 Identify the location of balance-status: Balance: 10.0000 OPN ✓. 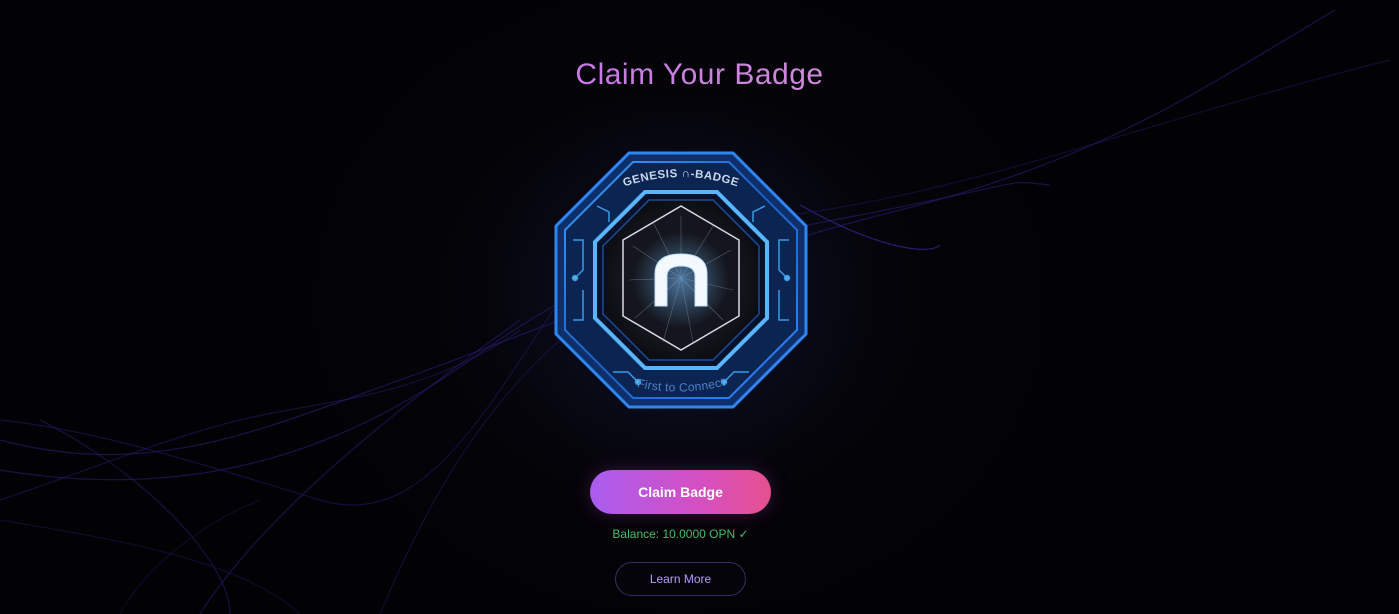
(680, 534).